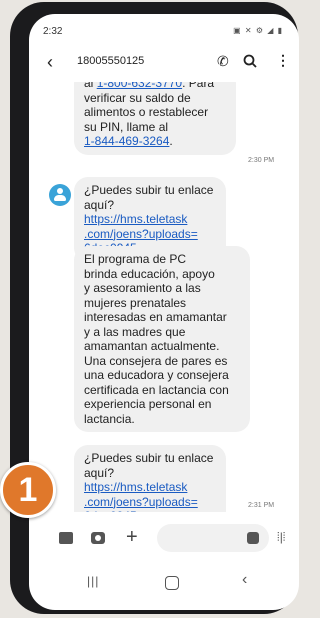 The height and width of the screenshot is (618, 320). What do you see at coordinates (93, 581) in the screenshot?
I see `recents-icon: |||` at bounding box center [93, 581].